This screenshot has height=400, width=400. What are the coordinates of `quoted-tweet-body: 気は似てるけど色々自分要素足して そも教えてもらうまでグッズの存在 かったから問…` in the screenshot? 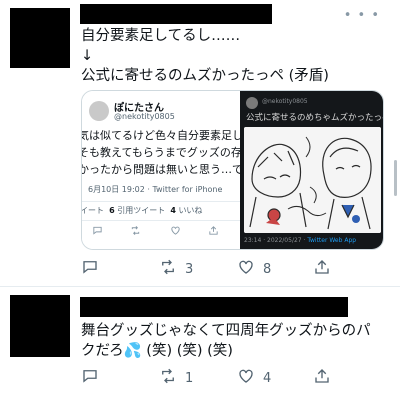 It's located at (161, 152).